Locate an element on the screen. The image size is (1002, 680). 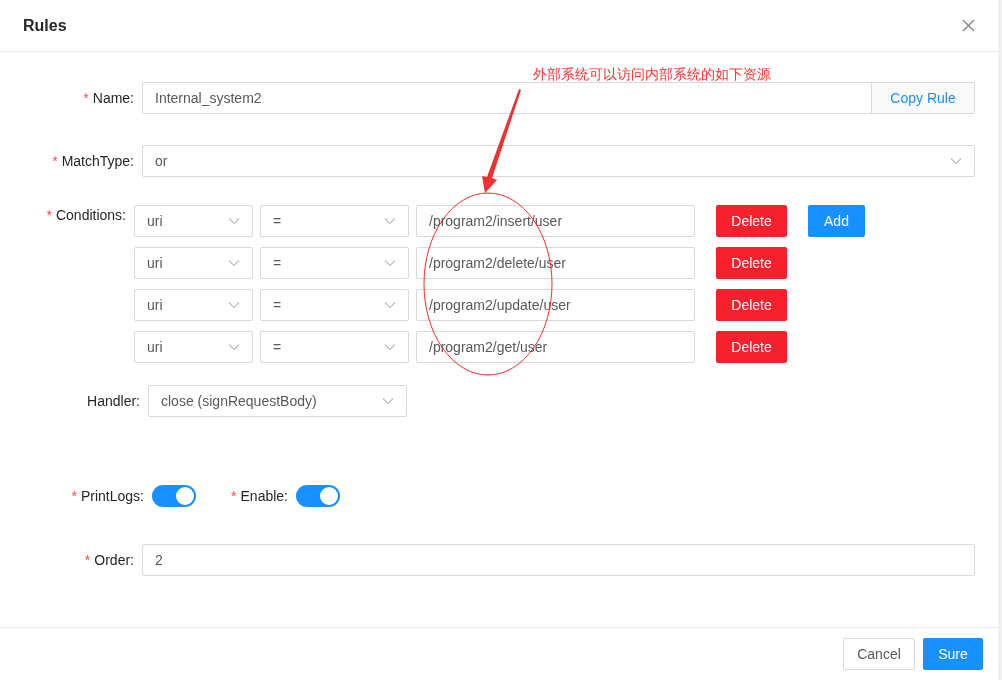
annotation-text: 外部系统可以访问内部系统的如下资源 is located at coordinates (652, 74).